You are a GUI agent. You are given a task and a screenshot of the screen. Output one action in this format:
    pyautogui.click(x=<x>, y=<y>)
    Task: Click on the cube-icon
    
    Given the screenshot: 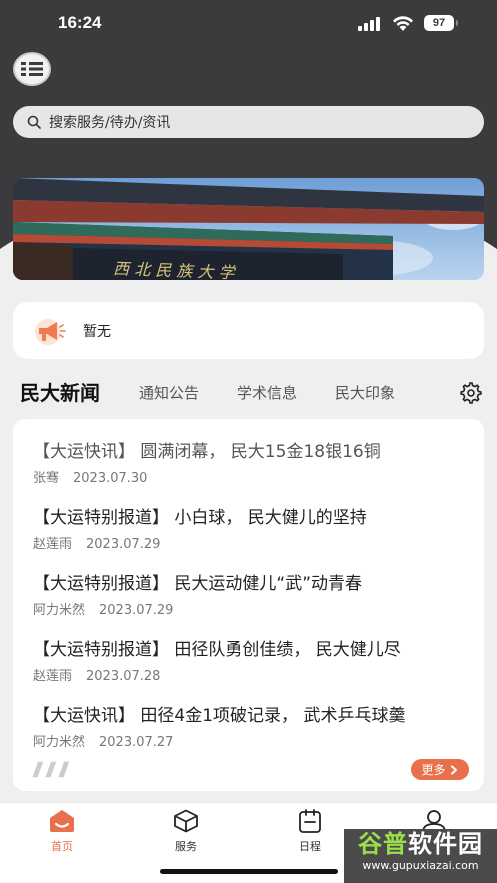 What is the action you would take?
    pyautogui.click(x=186, y=821)
    